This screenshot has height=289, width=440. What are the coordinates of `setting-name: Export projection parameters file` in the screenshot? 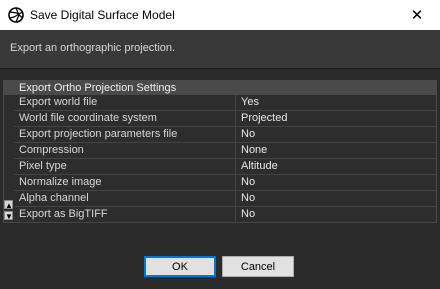 It's located at (125, 134).